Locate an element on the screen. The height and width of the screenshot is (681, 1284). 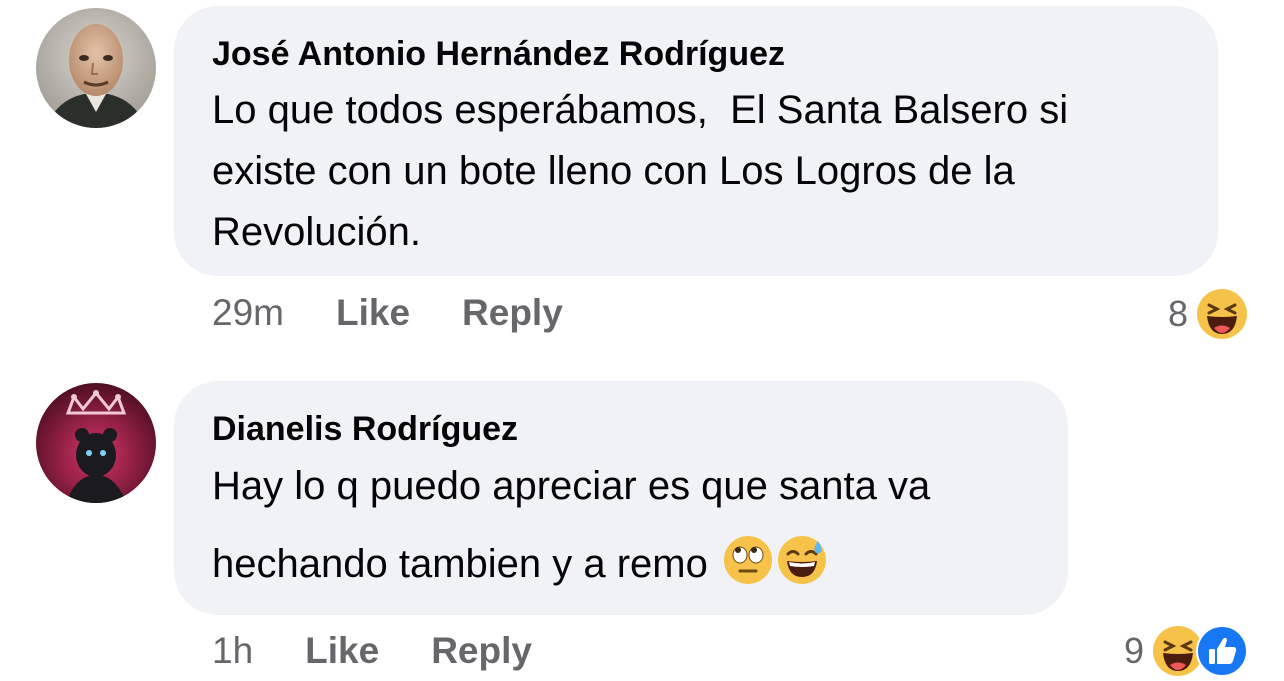
comment-author: Dianelis Rodríguez is located at coordinates (621, 429).